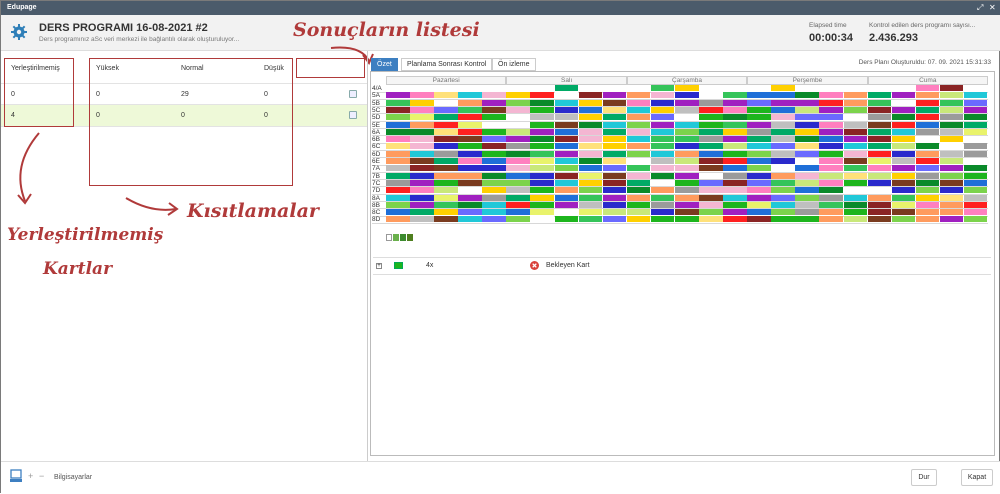  What do you see at coordinates (41, 476) in the screenshot?
I see `remove-icon: −` at bounding box center [41, 476].